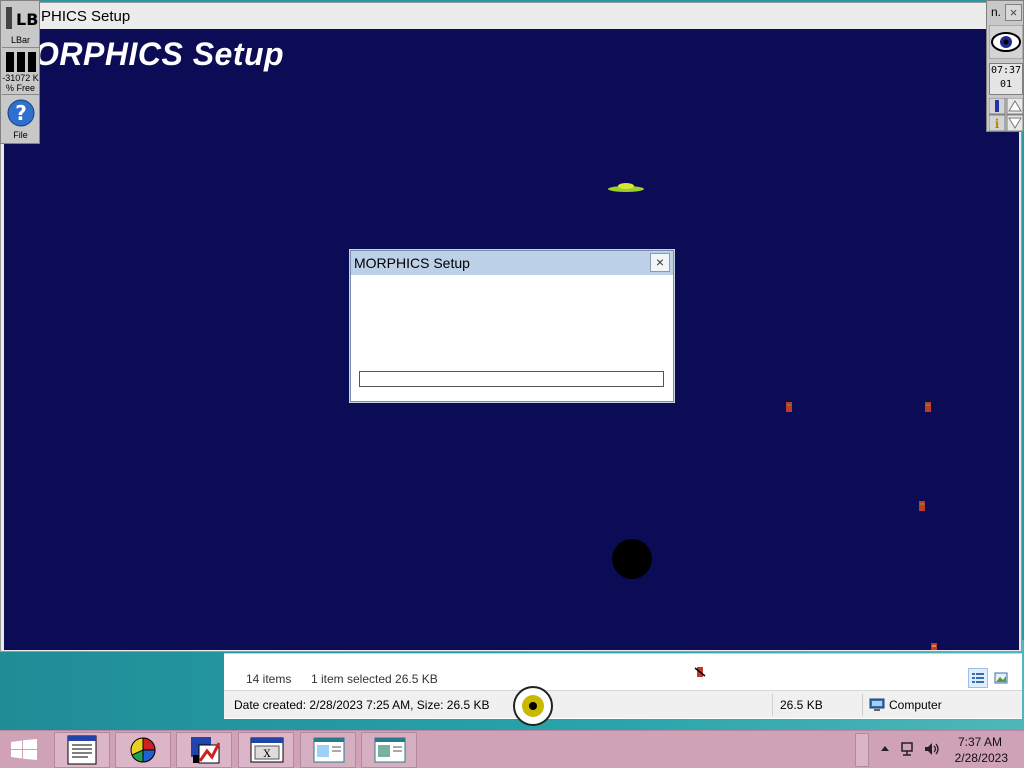 The height and width of the screenshot is (768, 1024). I want to click on file-size: 26.5 KB, so click(801, 705).